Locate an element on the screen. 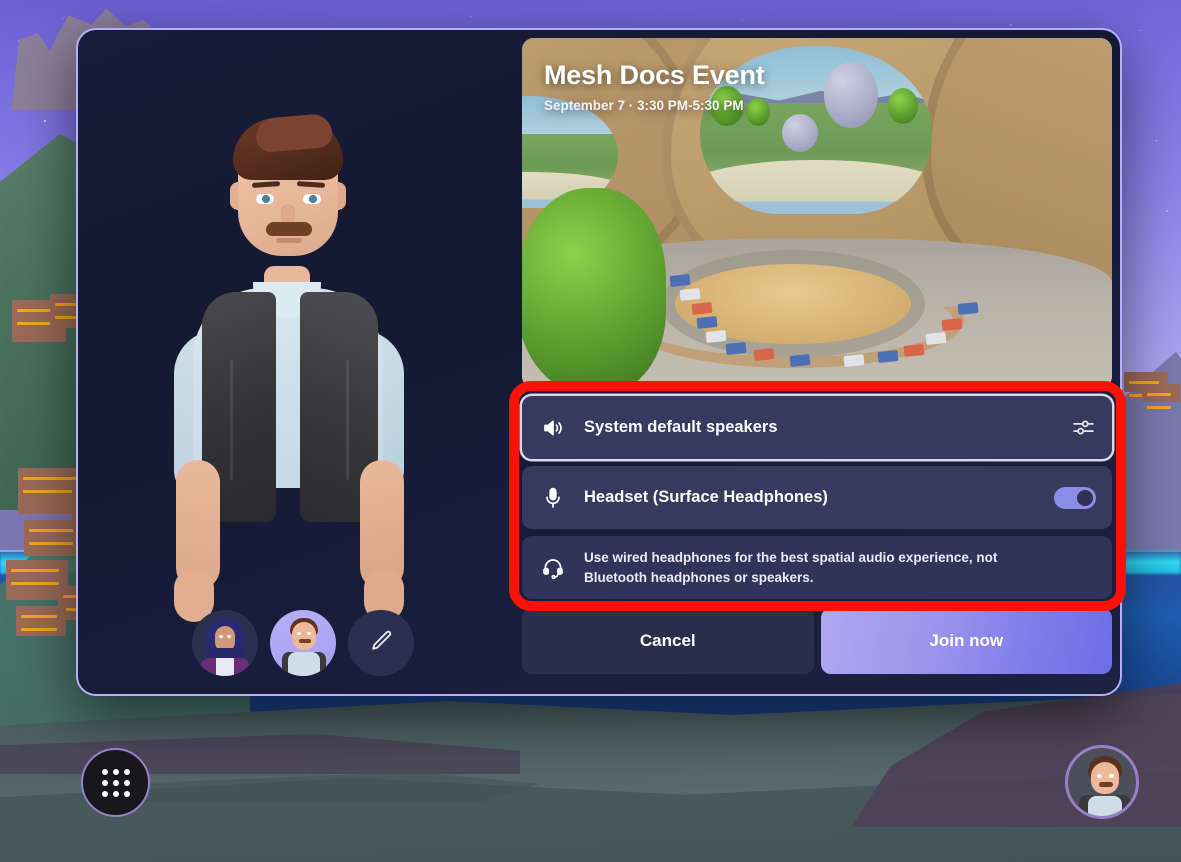 This screenshot has width=1181, height=862. avatar-pupil-left is located at coordinates (266, 199).